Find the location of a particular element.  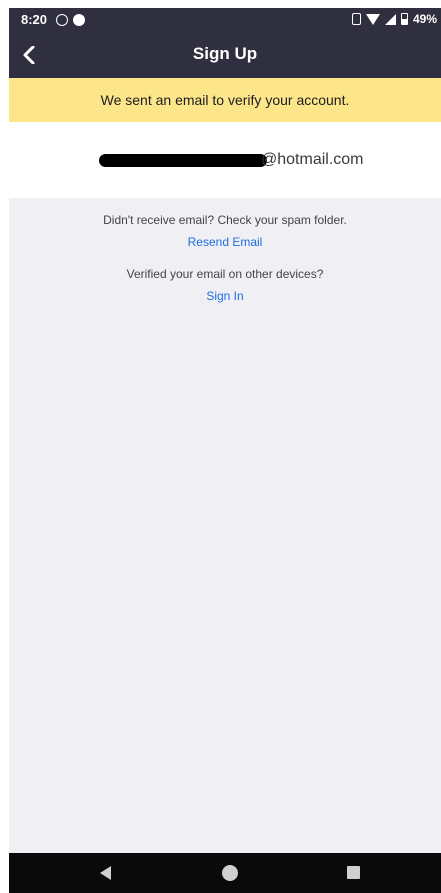

email-redaction is located at coordinates (183, 160).